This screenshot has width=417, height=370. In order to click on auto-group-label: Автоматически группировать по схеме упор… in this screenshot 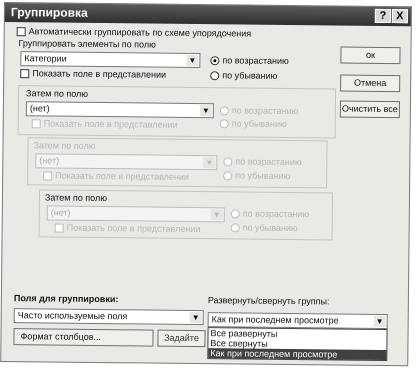, I will do `click(140, 32)`.